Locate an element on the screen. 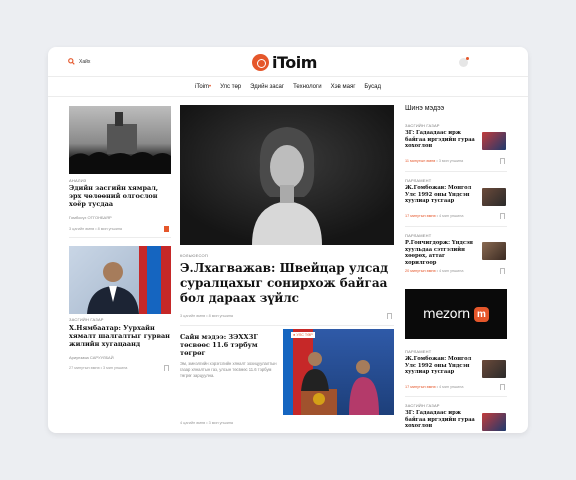 The height and width of the screenshot is (480, 576). story2-author: Ариунзаяа САРУУЛБАЙ is located at coordinates (91, 357).